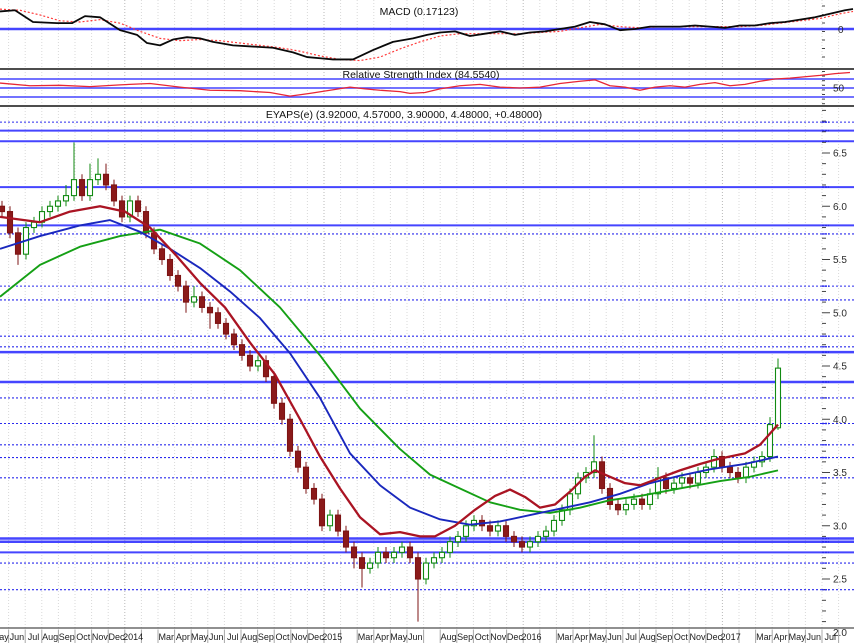  Describe the element at coordinates (841, 30) in the screenshot. I see `macd-axis-label: 0` at that location.